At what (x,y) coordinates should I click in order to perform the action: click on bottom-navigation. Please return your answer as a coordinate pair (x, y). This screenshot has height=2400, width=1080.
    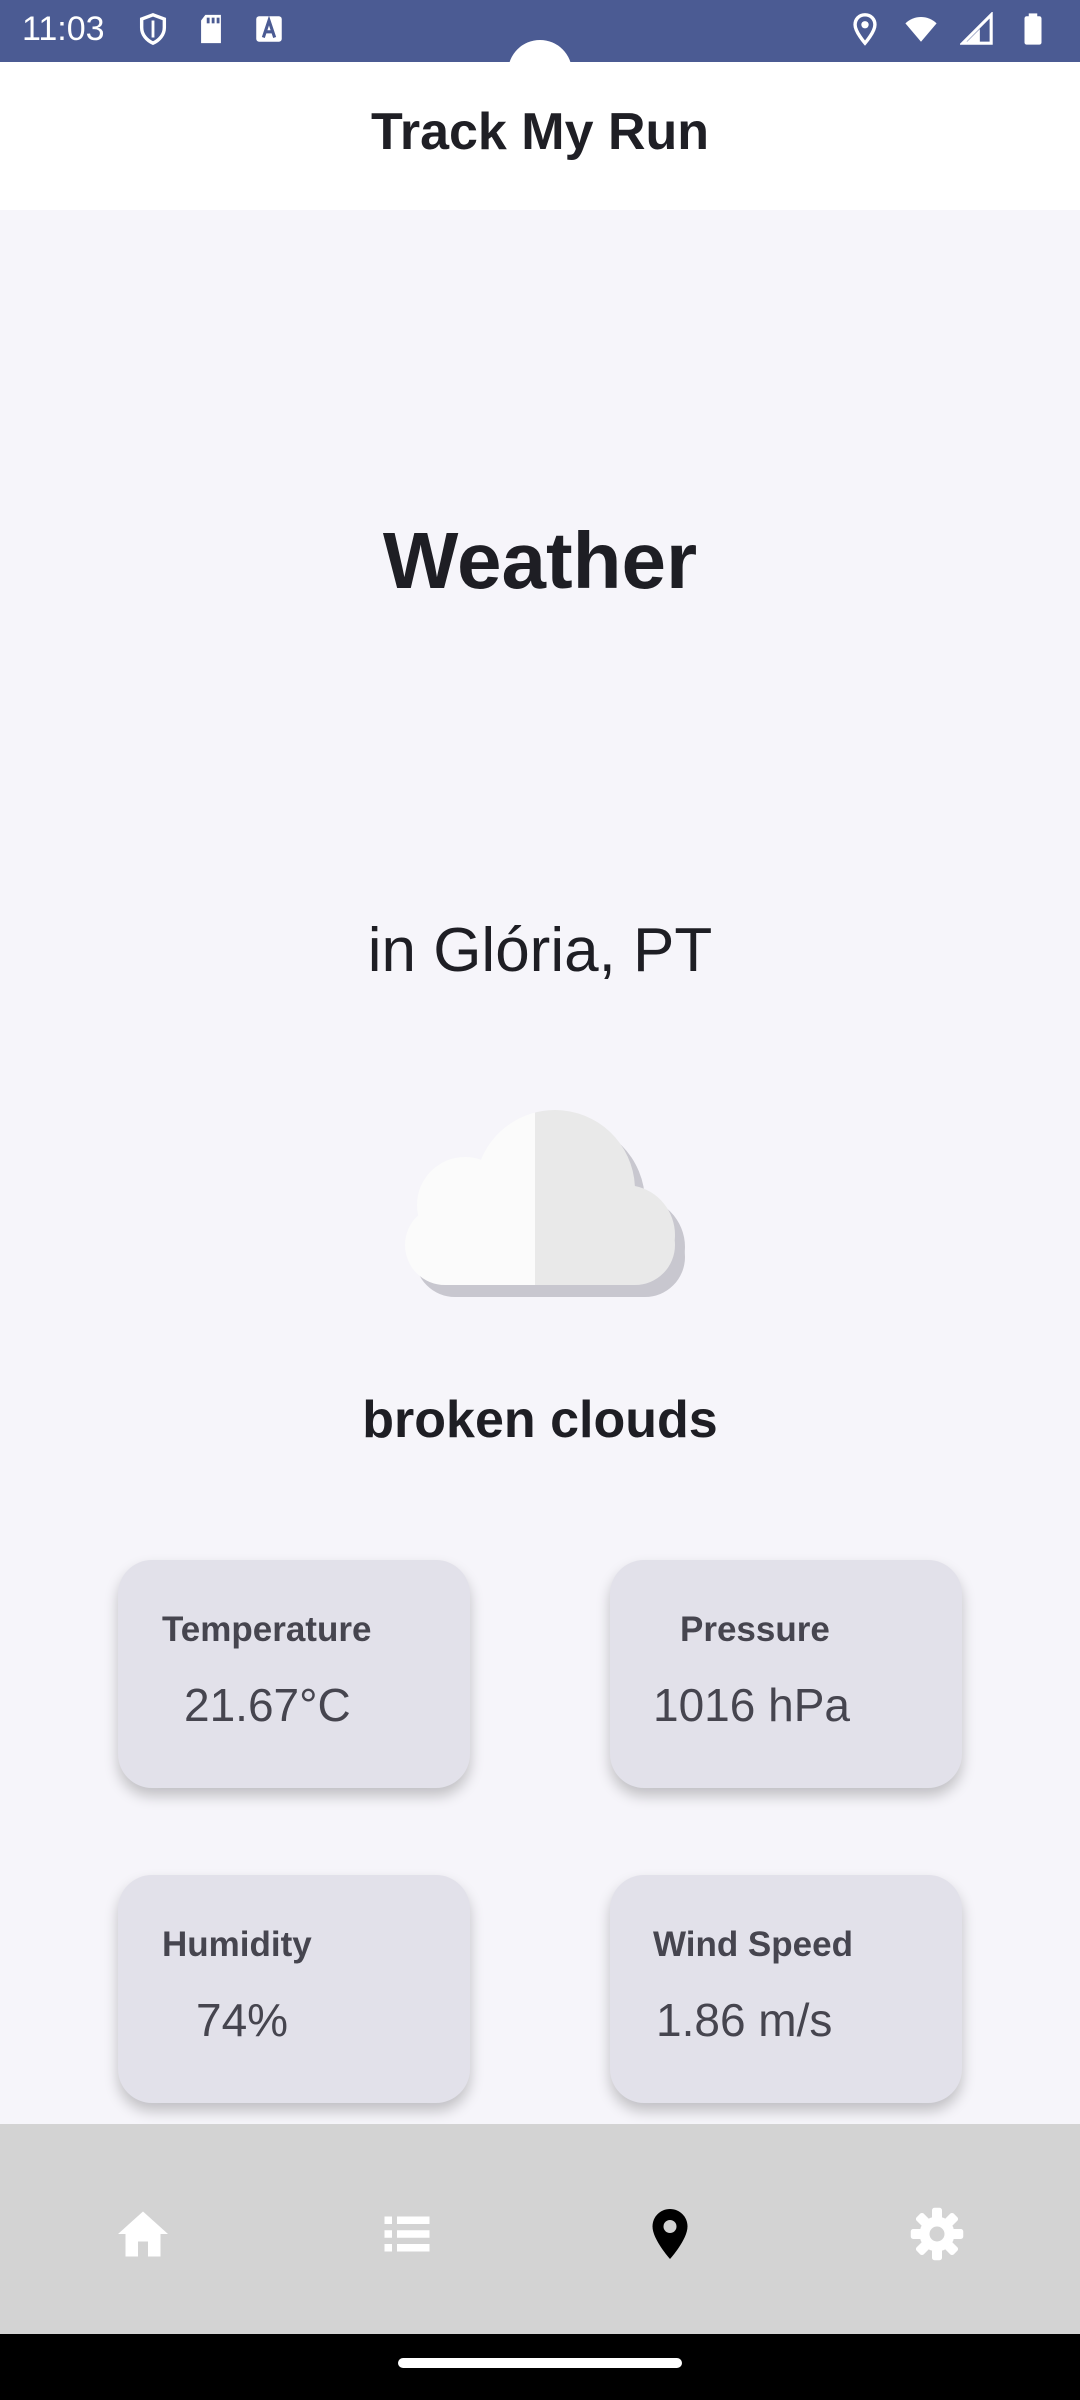
    Looking at the image, I should click on (540, 2229).